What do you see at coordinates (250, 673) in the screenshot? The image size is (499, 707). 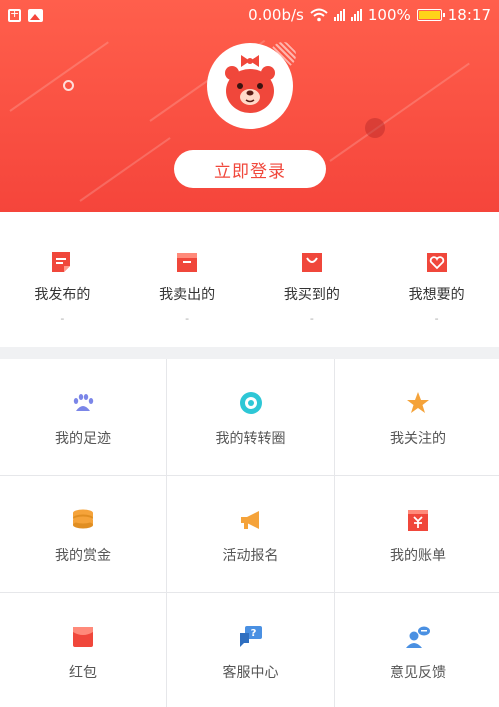 I see `grid-item-label: 客服中心` at bounding box center [250, 673].